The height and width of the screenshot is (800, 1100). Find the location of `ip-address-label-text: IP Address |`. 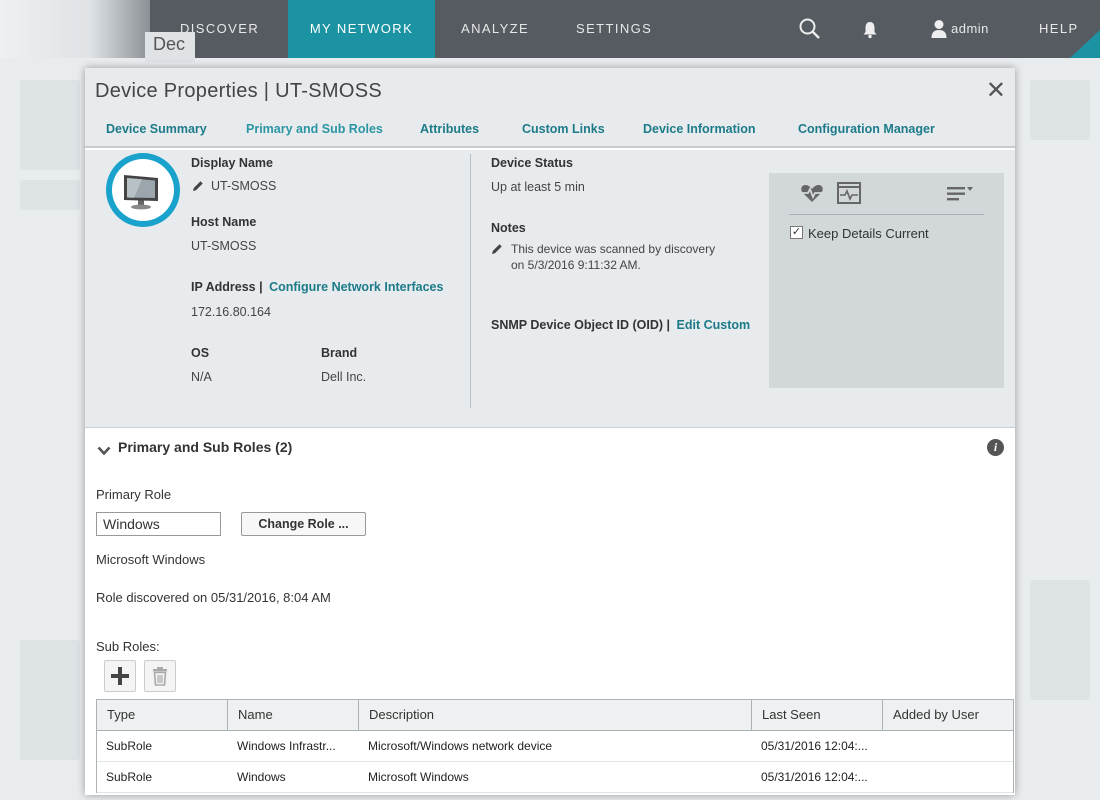

ip-address-label-text: IP Address | is located at coordinates (227, 287).